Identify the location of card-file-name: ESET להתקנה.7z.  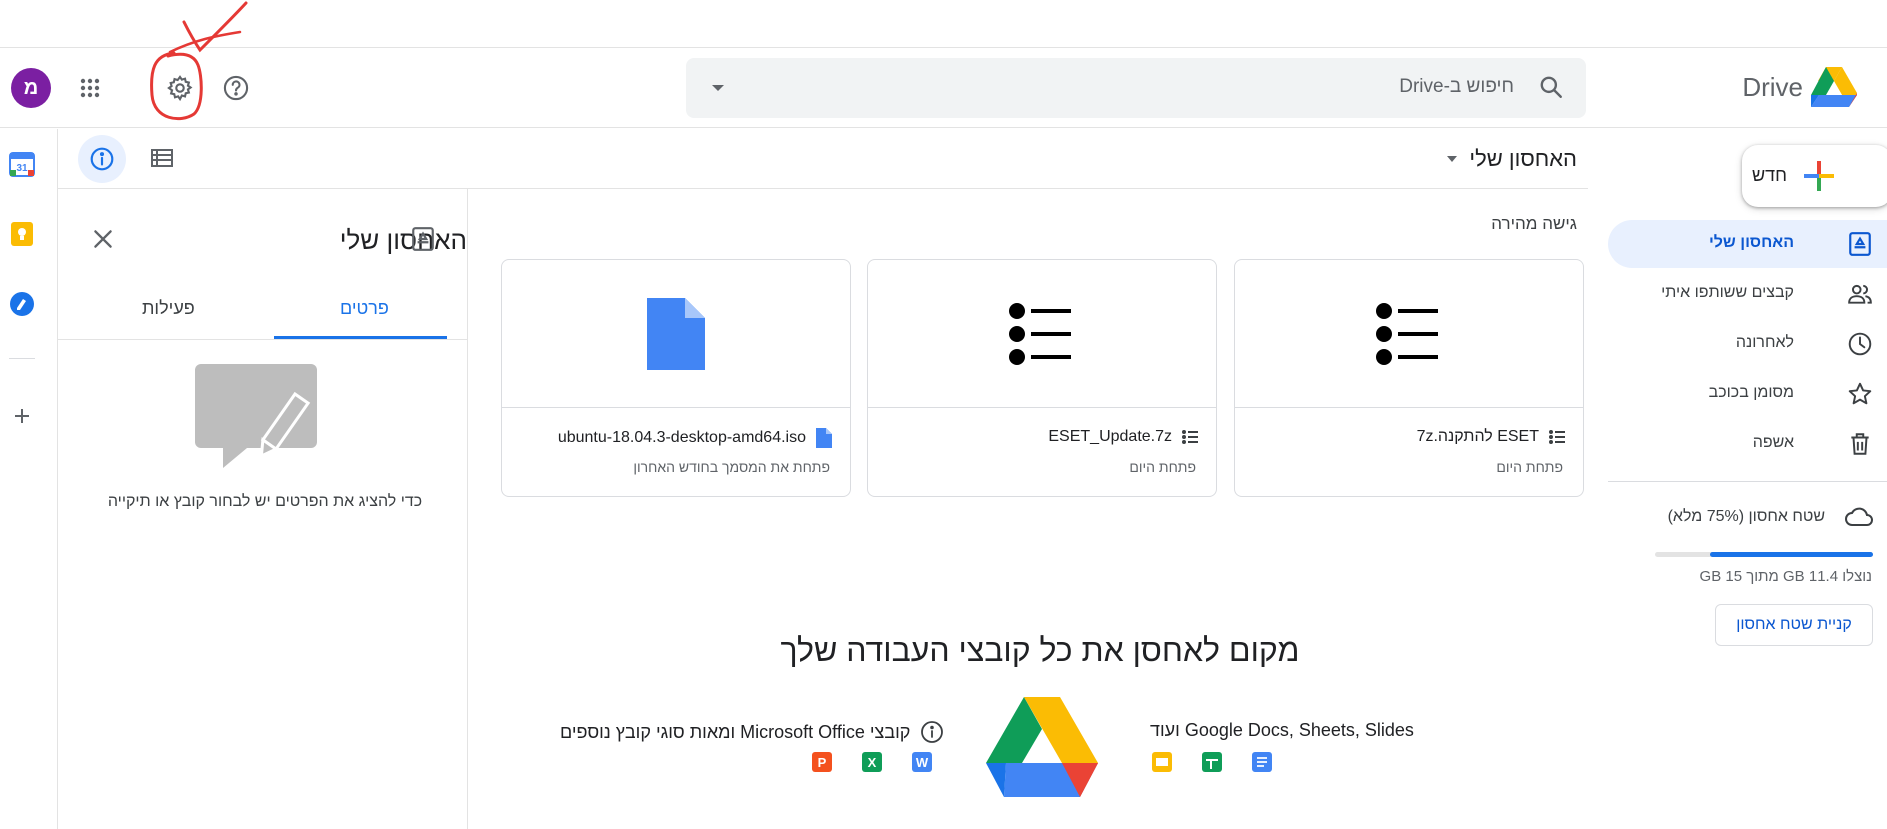
(1491, 437).